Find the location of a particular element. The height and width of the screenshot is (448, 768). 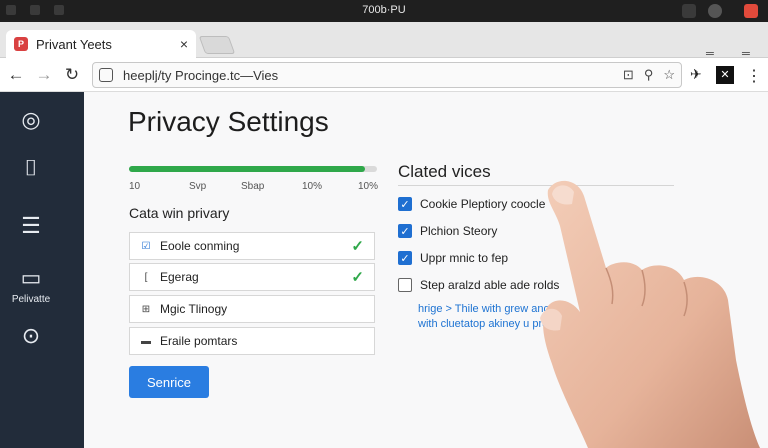

checkbox-icon: ☑ is located at coordinates (146, 246).